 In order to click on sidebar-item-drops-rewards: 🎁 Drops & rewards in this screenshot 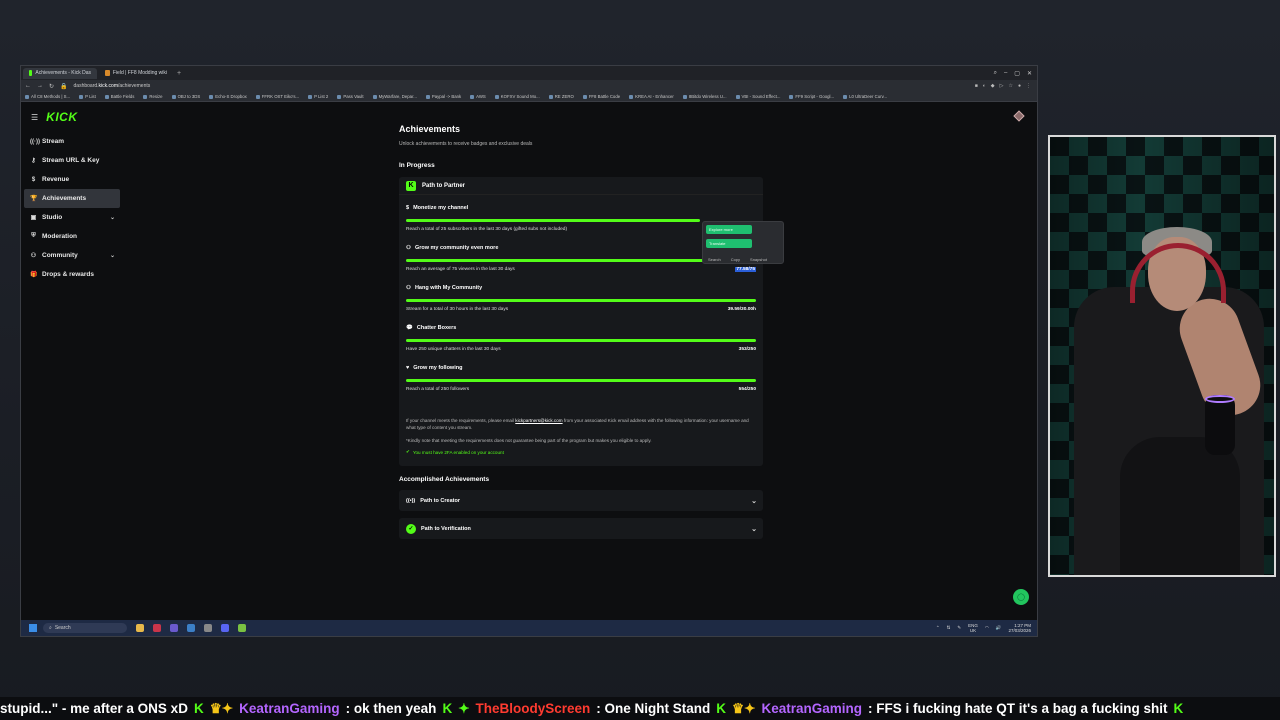, I will do `click(72, 274)`.